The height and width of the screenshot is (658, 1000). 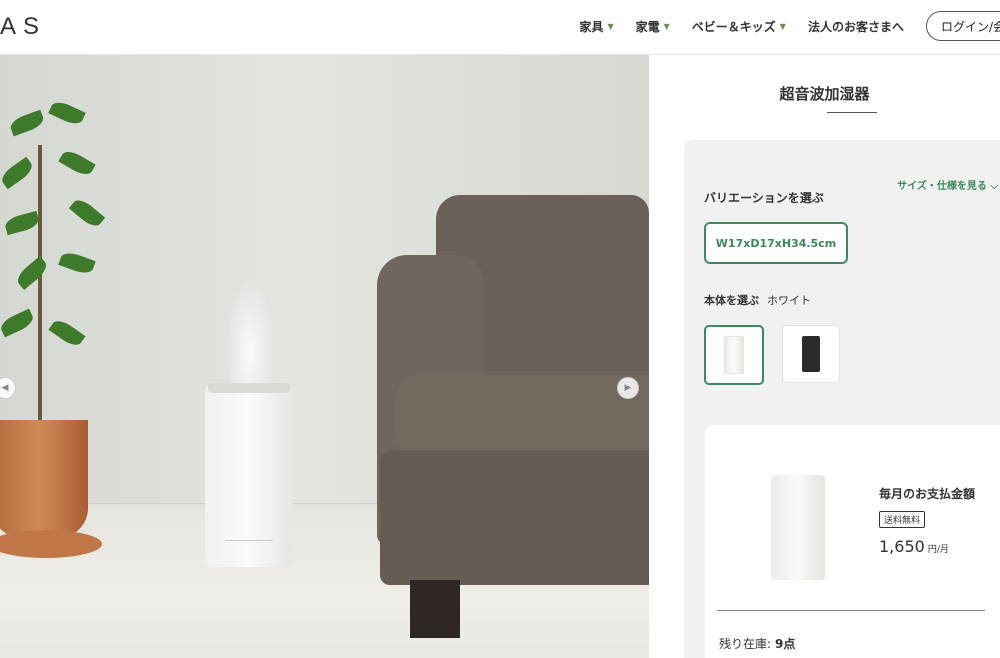 I want to click on black-humidifier-thumbnail, so click(x=811, y=354).